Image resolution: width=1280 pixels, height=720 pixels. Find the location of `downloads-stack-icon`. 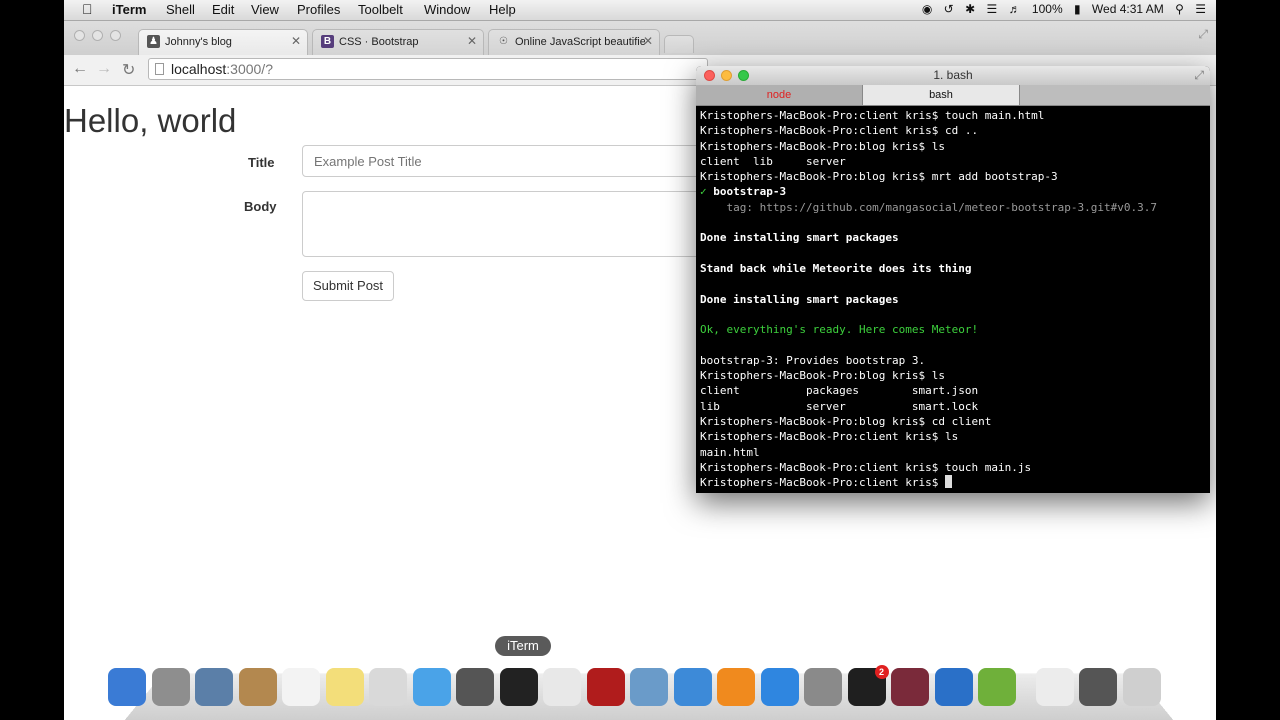

downloads-stack-icon is located at coordinates (1098, 687).